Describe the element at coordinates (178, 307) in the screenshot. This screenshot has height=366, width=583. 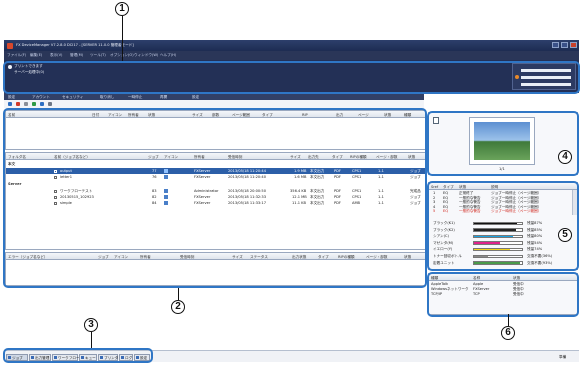
I see `callout-2: 2` at that location.